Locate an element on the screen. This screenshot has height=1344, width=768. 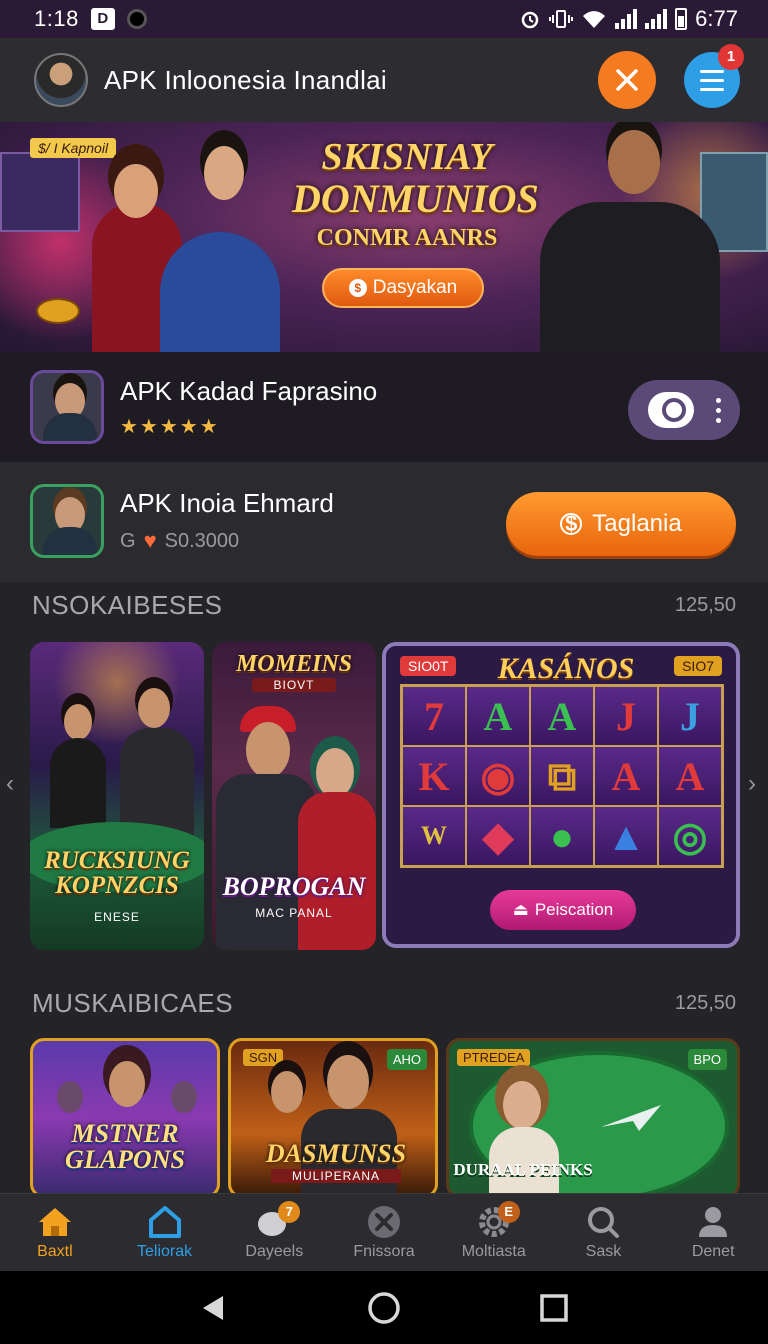
character-body is located at coordinates (337, 871).